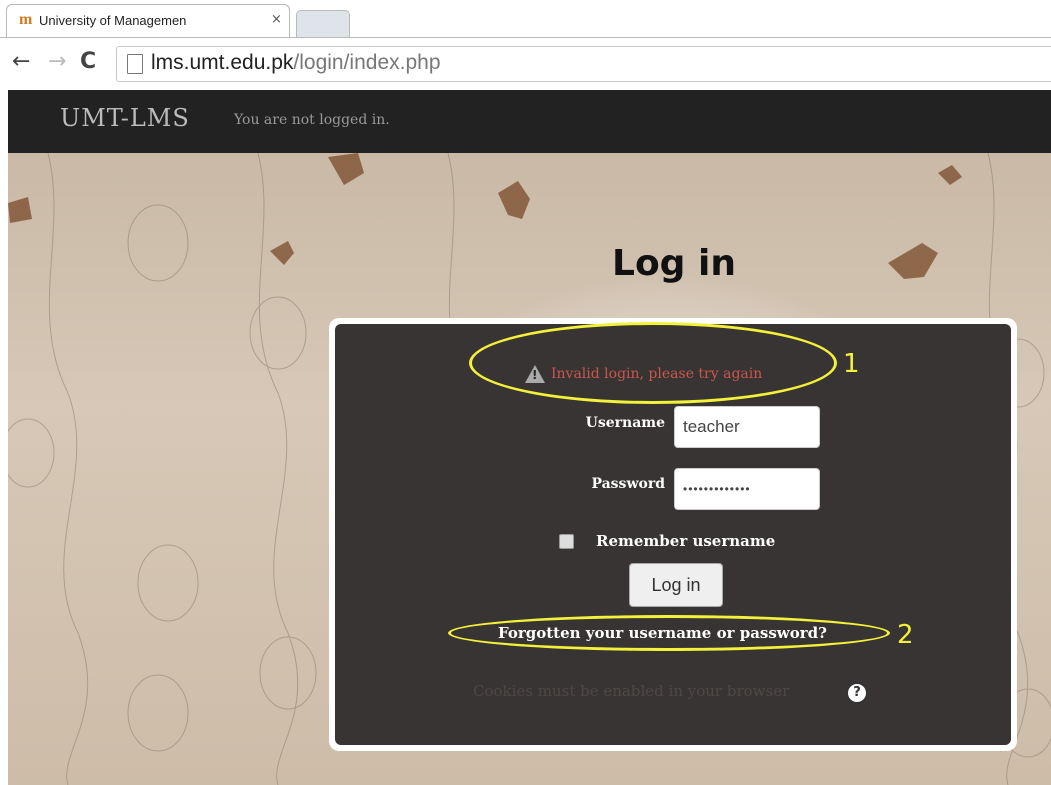  What do you see at coordinates (57, 62) in the screenshot?
I see `forward-arrow-icon: →` at bounding box center [57, 62].